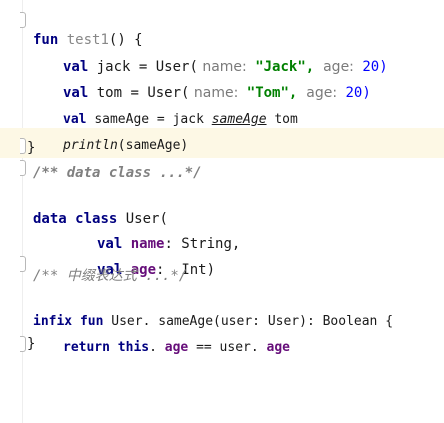 This screenshot has width=444, height=423. I want to click on code-line-5: println(sameAge), so click(125, 136).